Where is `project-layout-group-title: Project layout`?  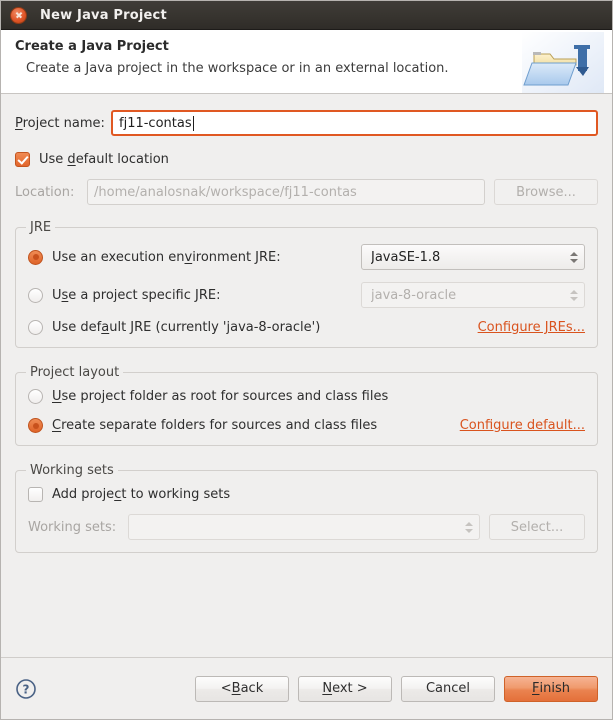
project-layout-group-title: Project layout is located at coordinates (75, 372).